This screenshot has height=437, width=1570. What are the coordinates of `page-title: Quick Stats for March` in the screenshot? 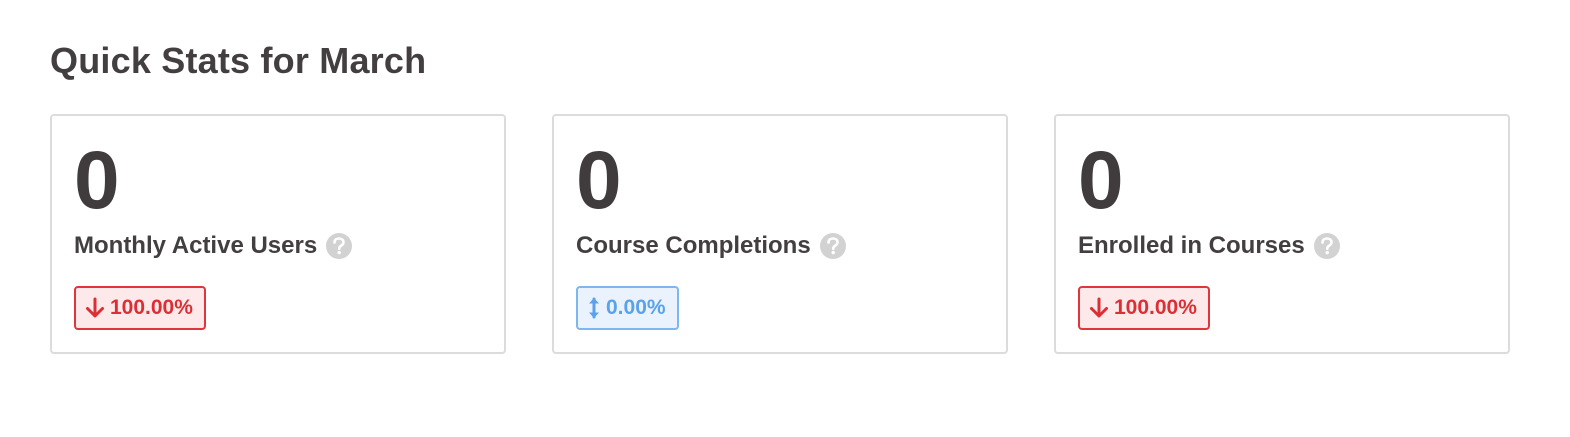 It's located at (238, 60).